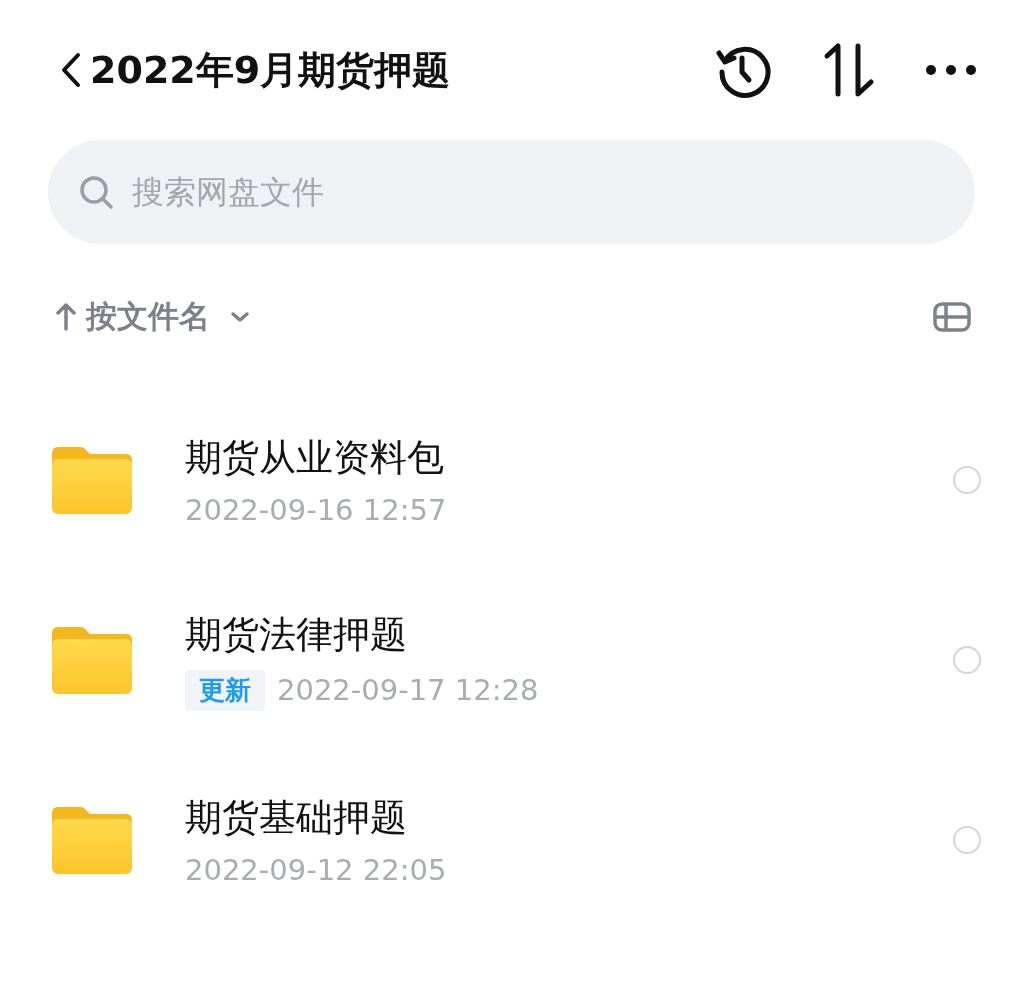  Describe the element at coordinates (271, 70) in the screenshot. I see `page-title: 2022年9月期货押题` at that location.